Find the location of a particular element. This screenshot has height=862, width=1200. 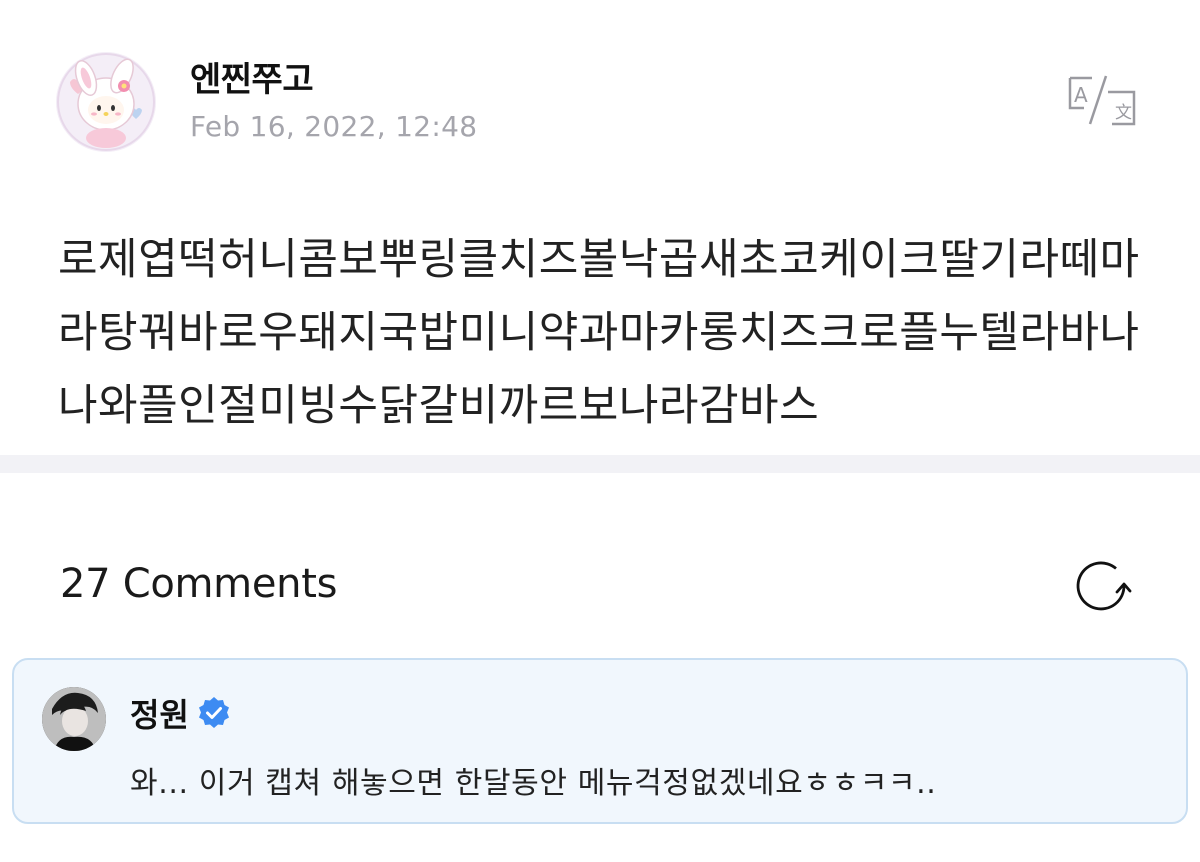

translate-icon: A 文 is located at coordinates (1102, 100).